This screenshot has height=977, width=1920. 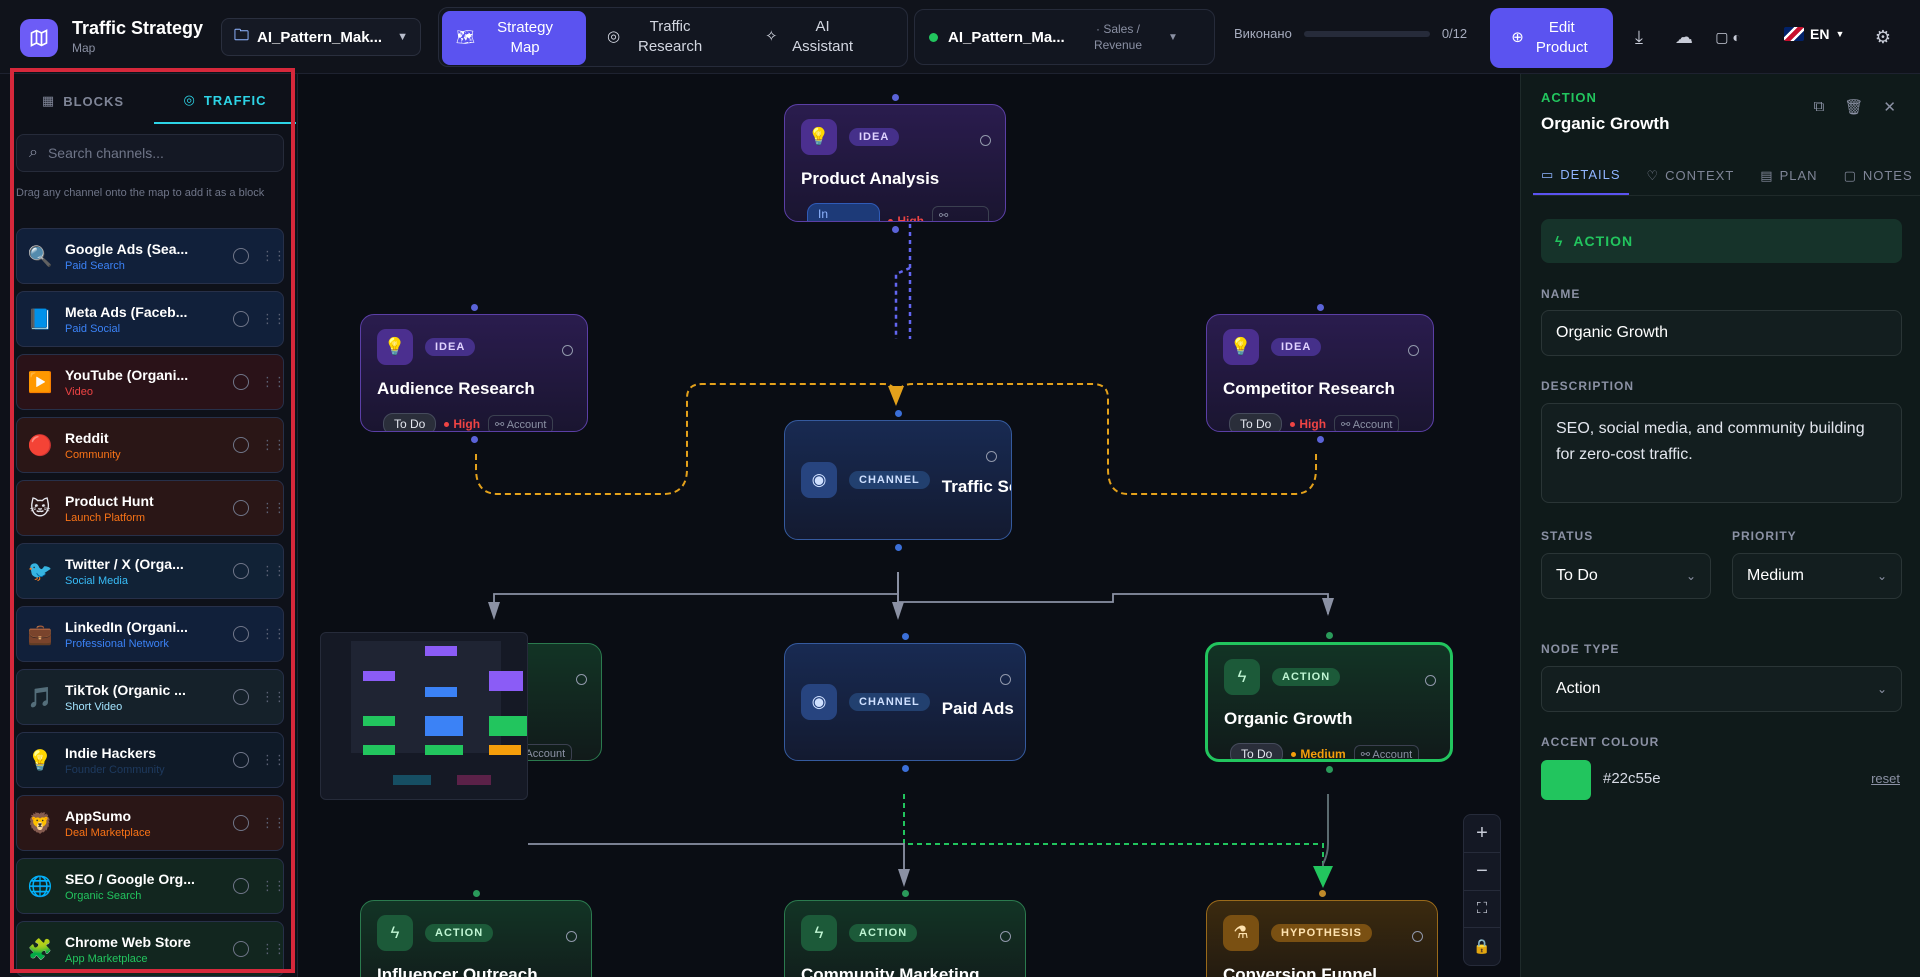 I want to click on palette-icon: ▢ ◐, so click(x=1728, y=37).